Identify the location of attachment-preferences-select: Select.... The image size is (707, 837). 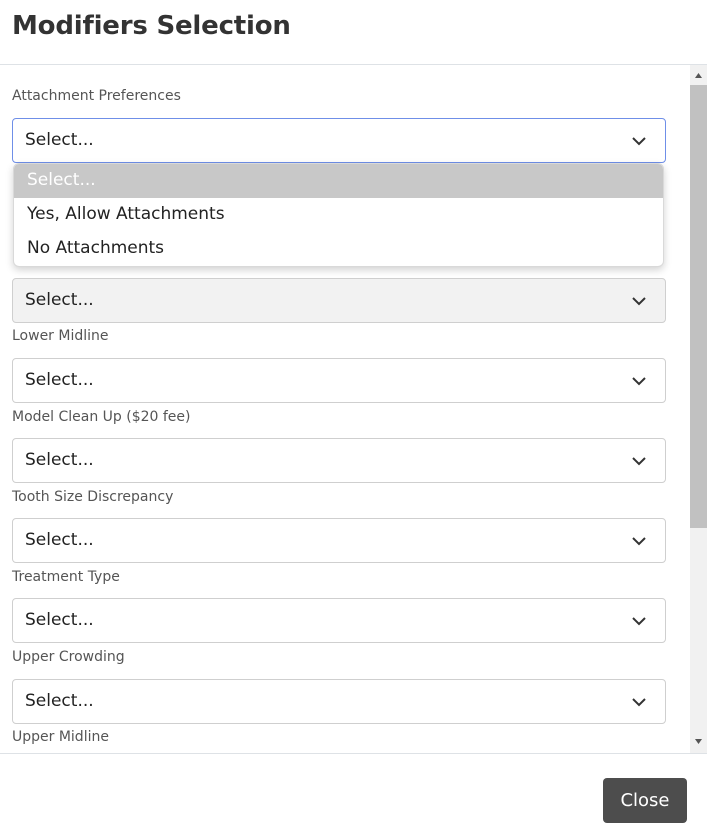
(339, 140).